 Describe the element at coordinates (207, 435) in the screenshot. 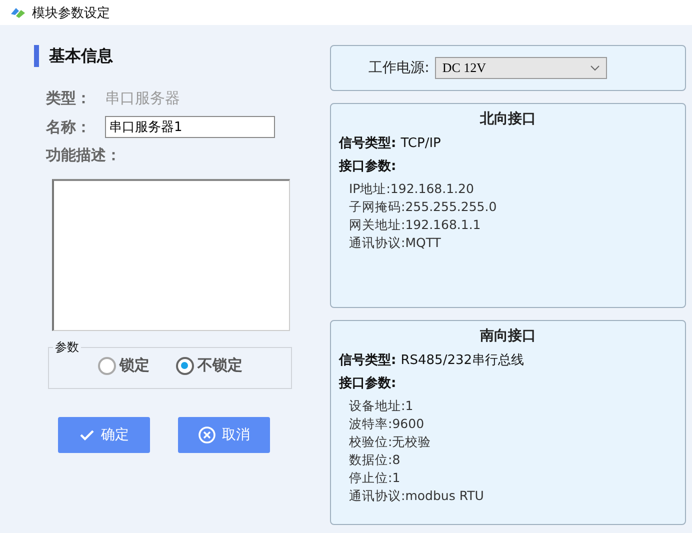

I see `close-icon` at that location.